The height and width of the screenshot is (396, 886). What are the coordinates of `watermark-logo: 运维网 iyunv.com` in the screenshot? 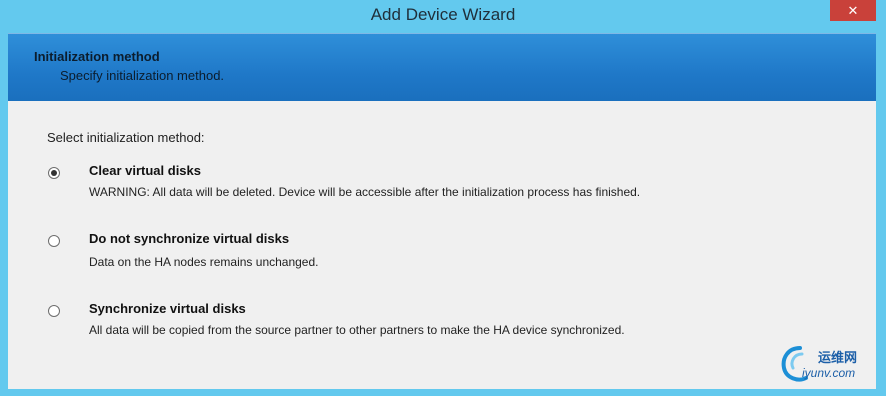 It's located at (828, 366).